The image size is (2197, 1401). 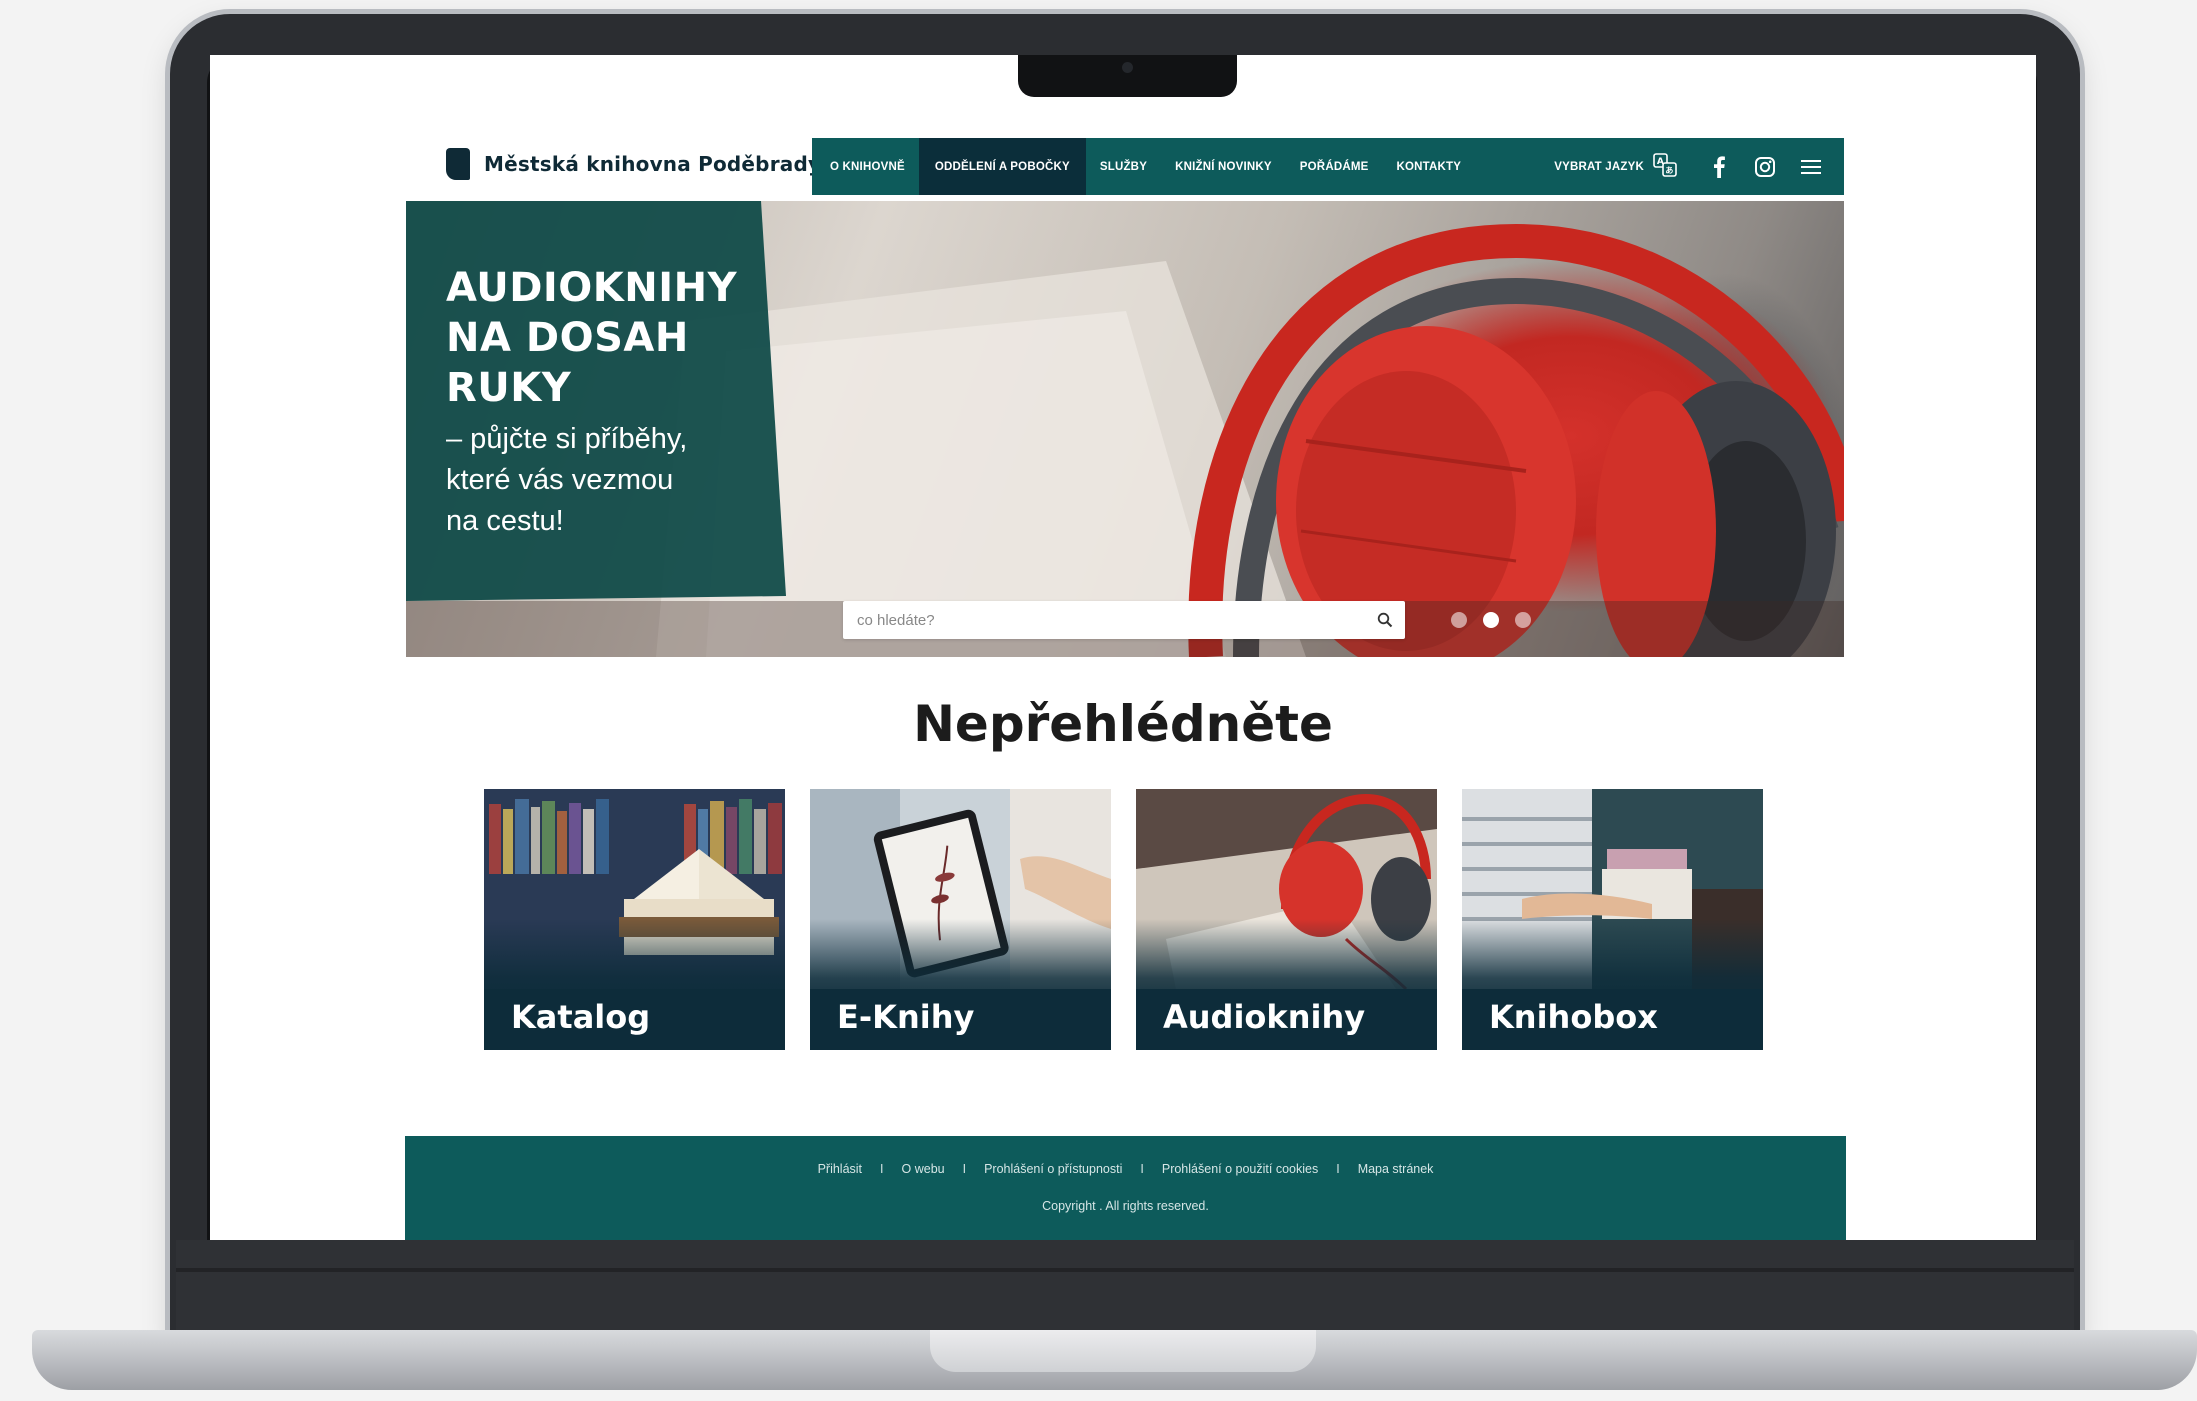 I want to click on nav-item-poradame: POŘÁDÁME, so click(x=1334, y=166).